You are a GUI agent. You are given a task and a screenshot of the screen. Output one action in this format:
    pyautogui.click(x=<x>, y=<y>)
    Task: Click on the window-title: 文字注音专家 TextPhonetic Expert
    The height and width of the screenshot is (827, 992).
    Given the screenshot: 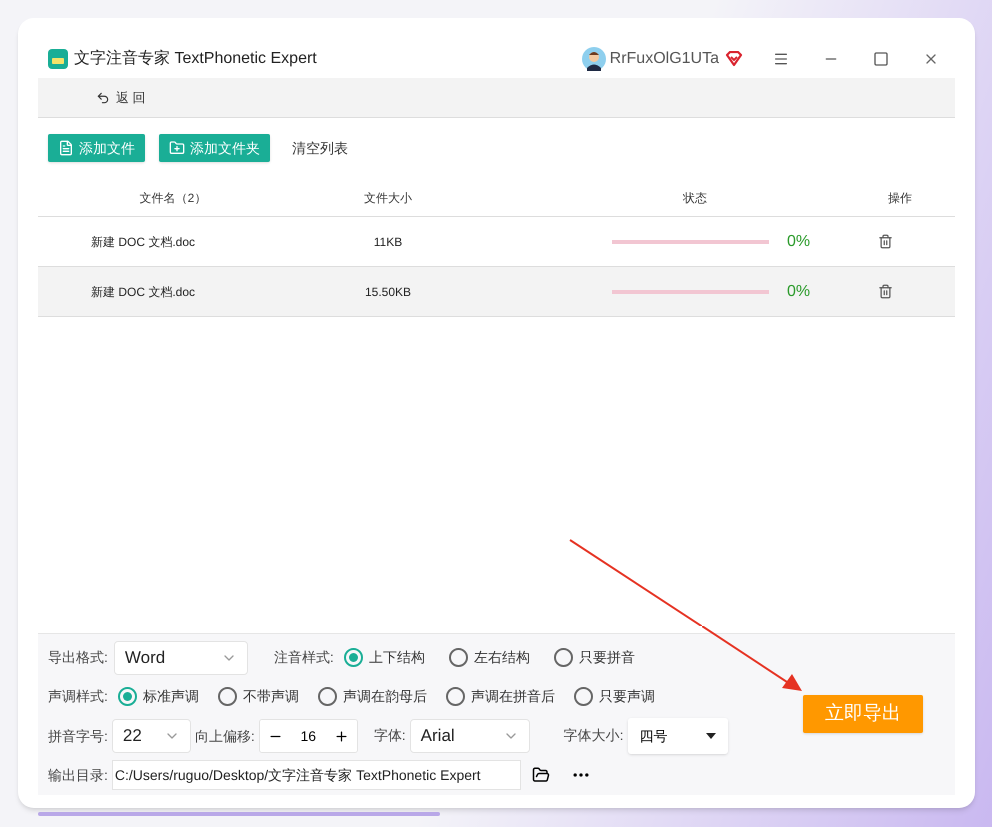 What is the action you would take?
    pyautogui.click(x=195, y=58)
    